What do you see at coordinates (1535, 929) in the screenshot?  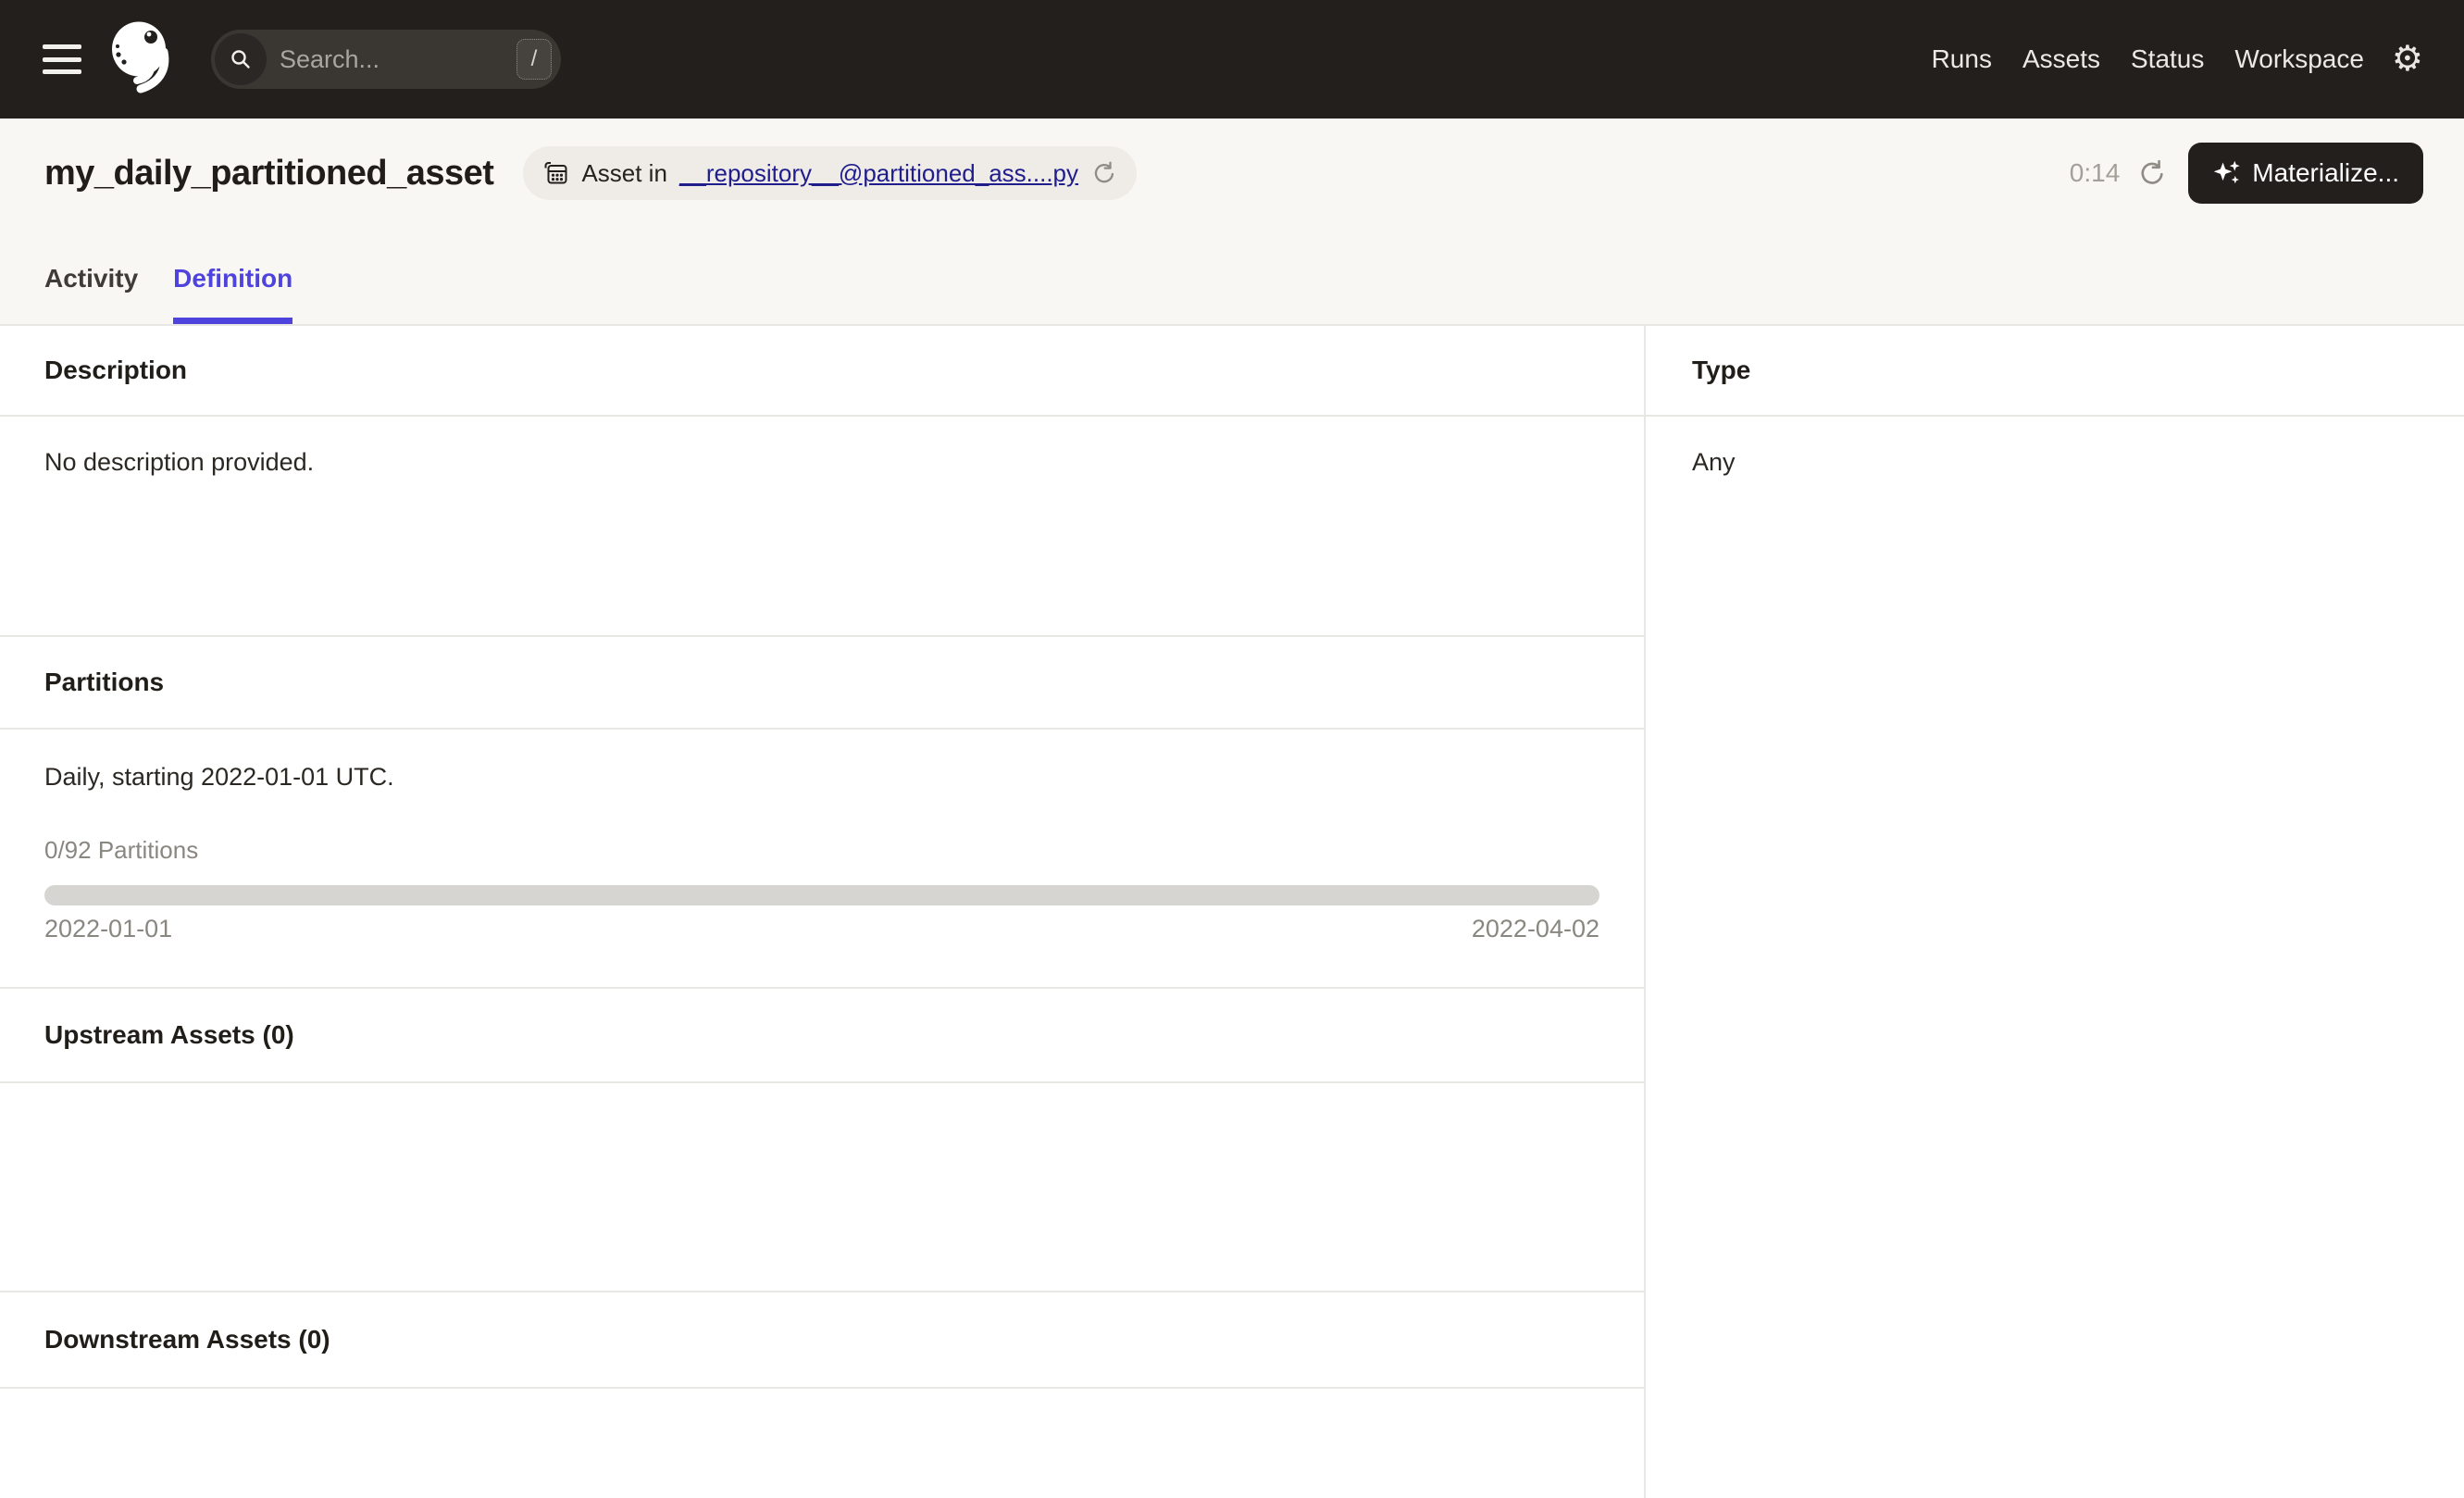 I see `partition-range-end: 2022-04-02` at bounding box center [1535, 929].